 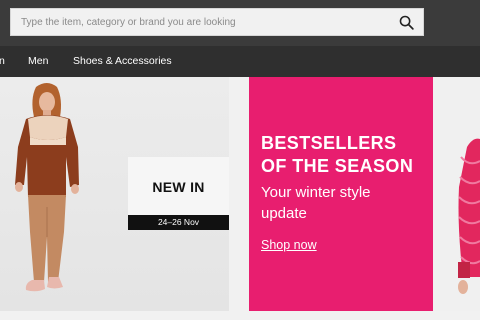 I want to click on model-photo-partial, so click(x=469, y=216).